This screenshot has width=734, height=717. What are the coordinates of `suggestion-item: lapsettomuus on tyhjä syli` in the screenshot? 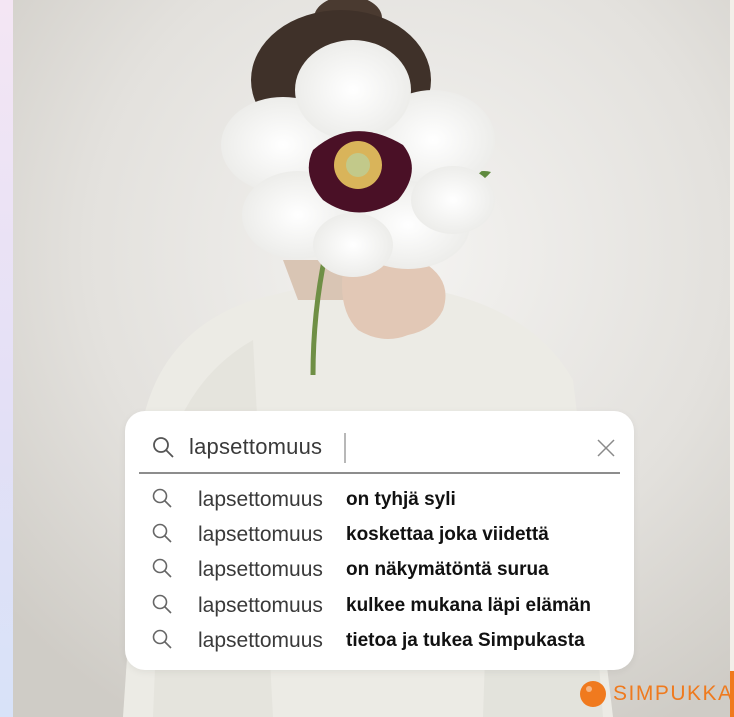 It's located at (389, 499).